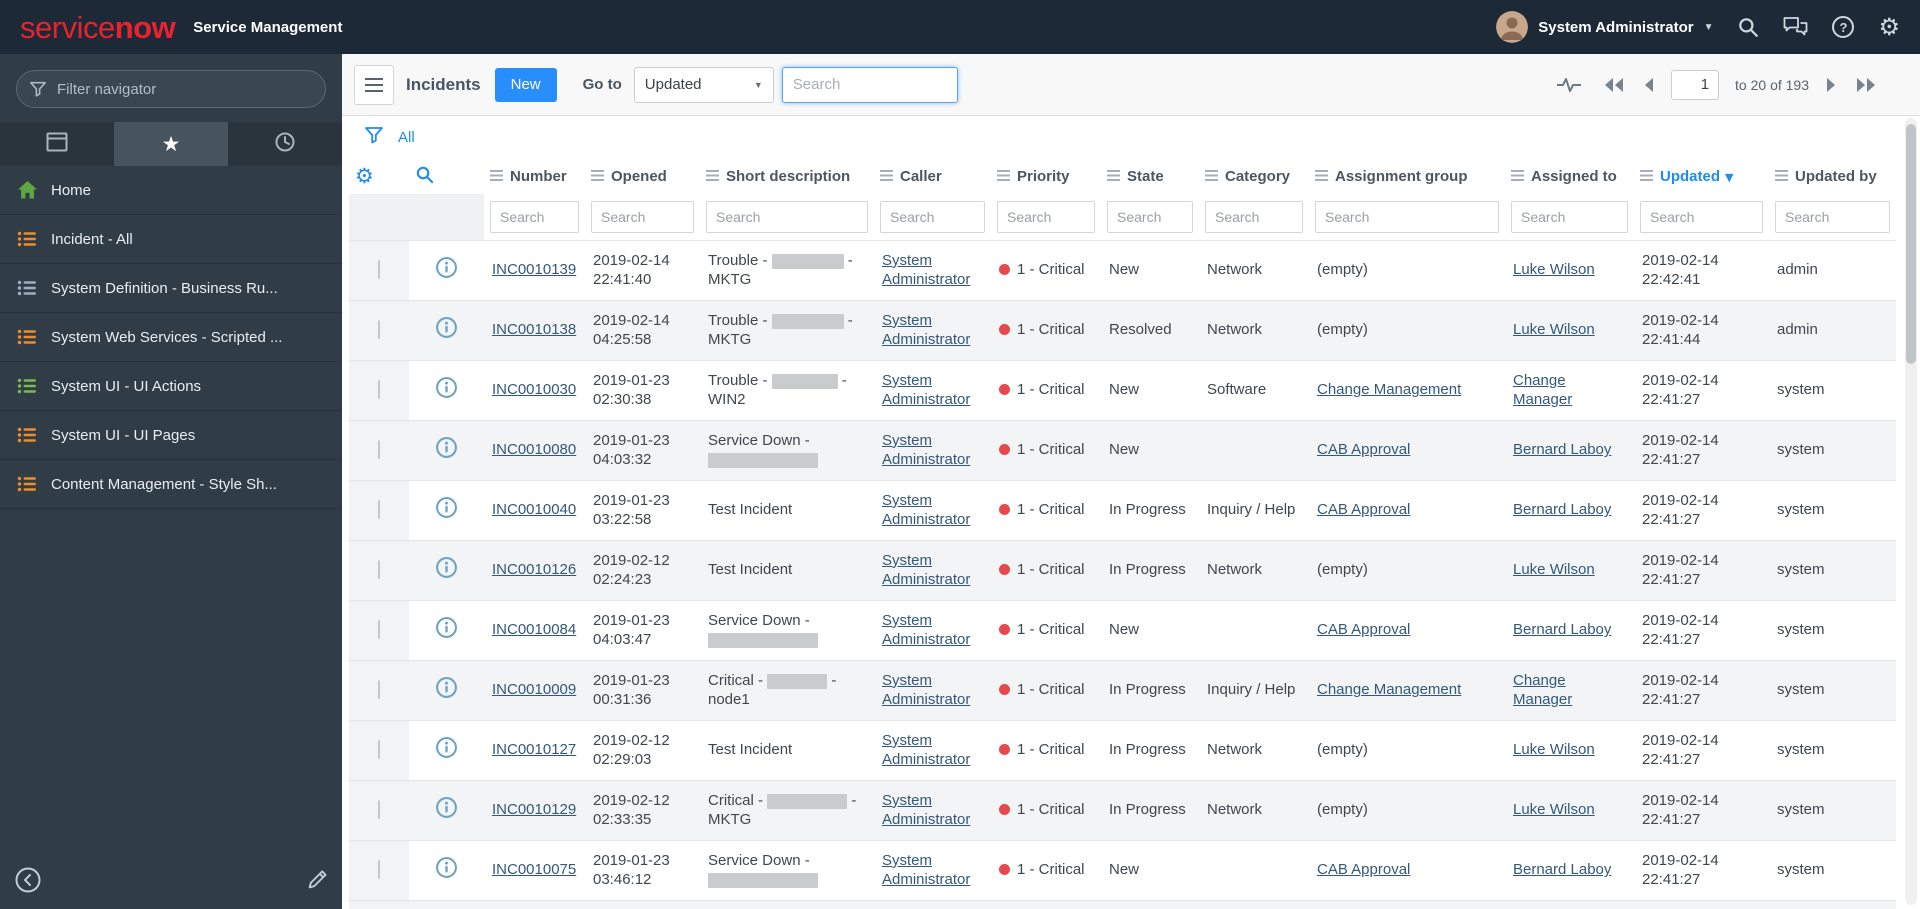 Image resolution: width=1920 pixels, height=909 pixels. Describe the element at coordinates (534, 629) in the screenshot. I see `incident-number-link: INC0010084` at that location.